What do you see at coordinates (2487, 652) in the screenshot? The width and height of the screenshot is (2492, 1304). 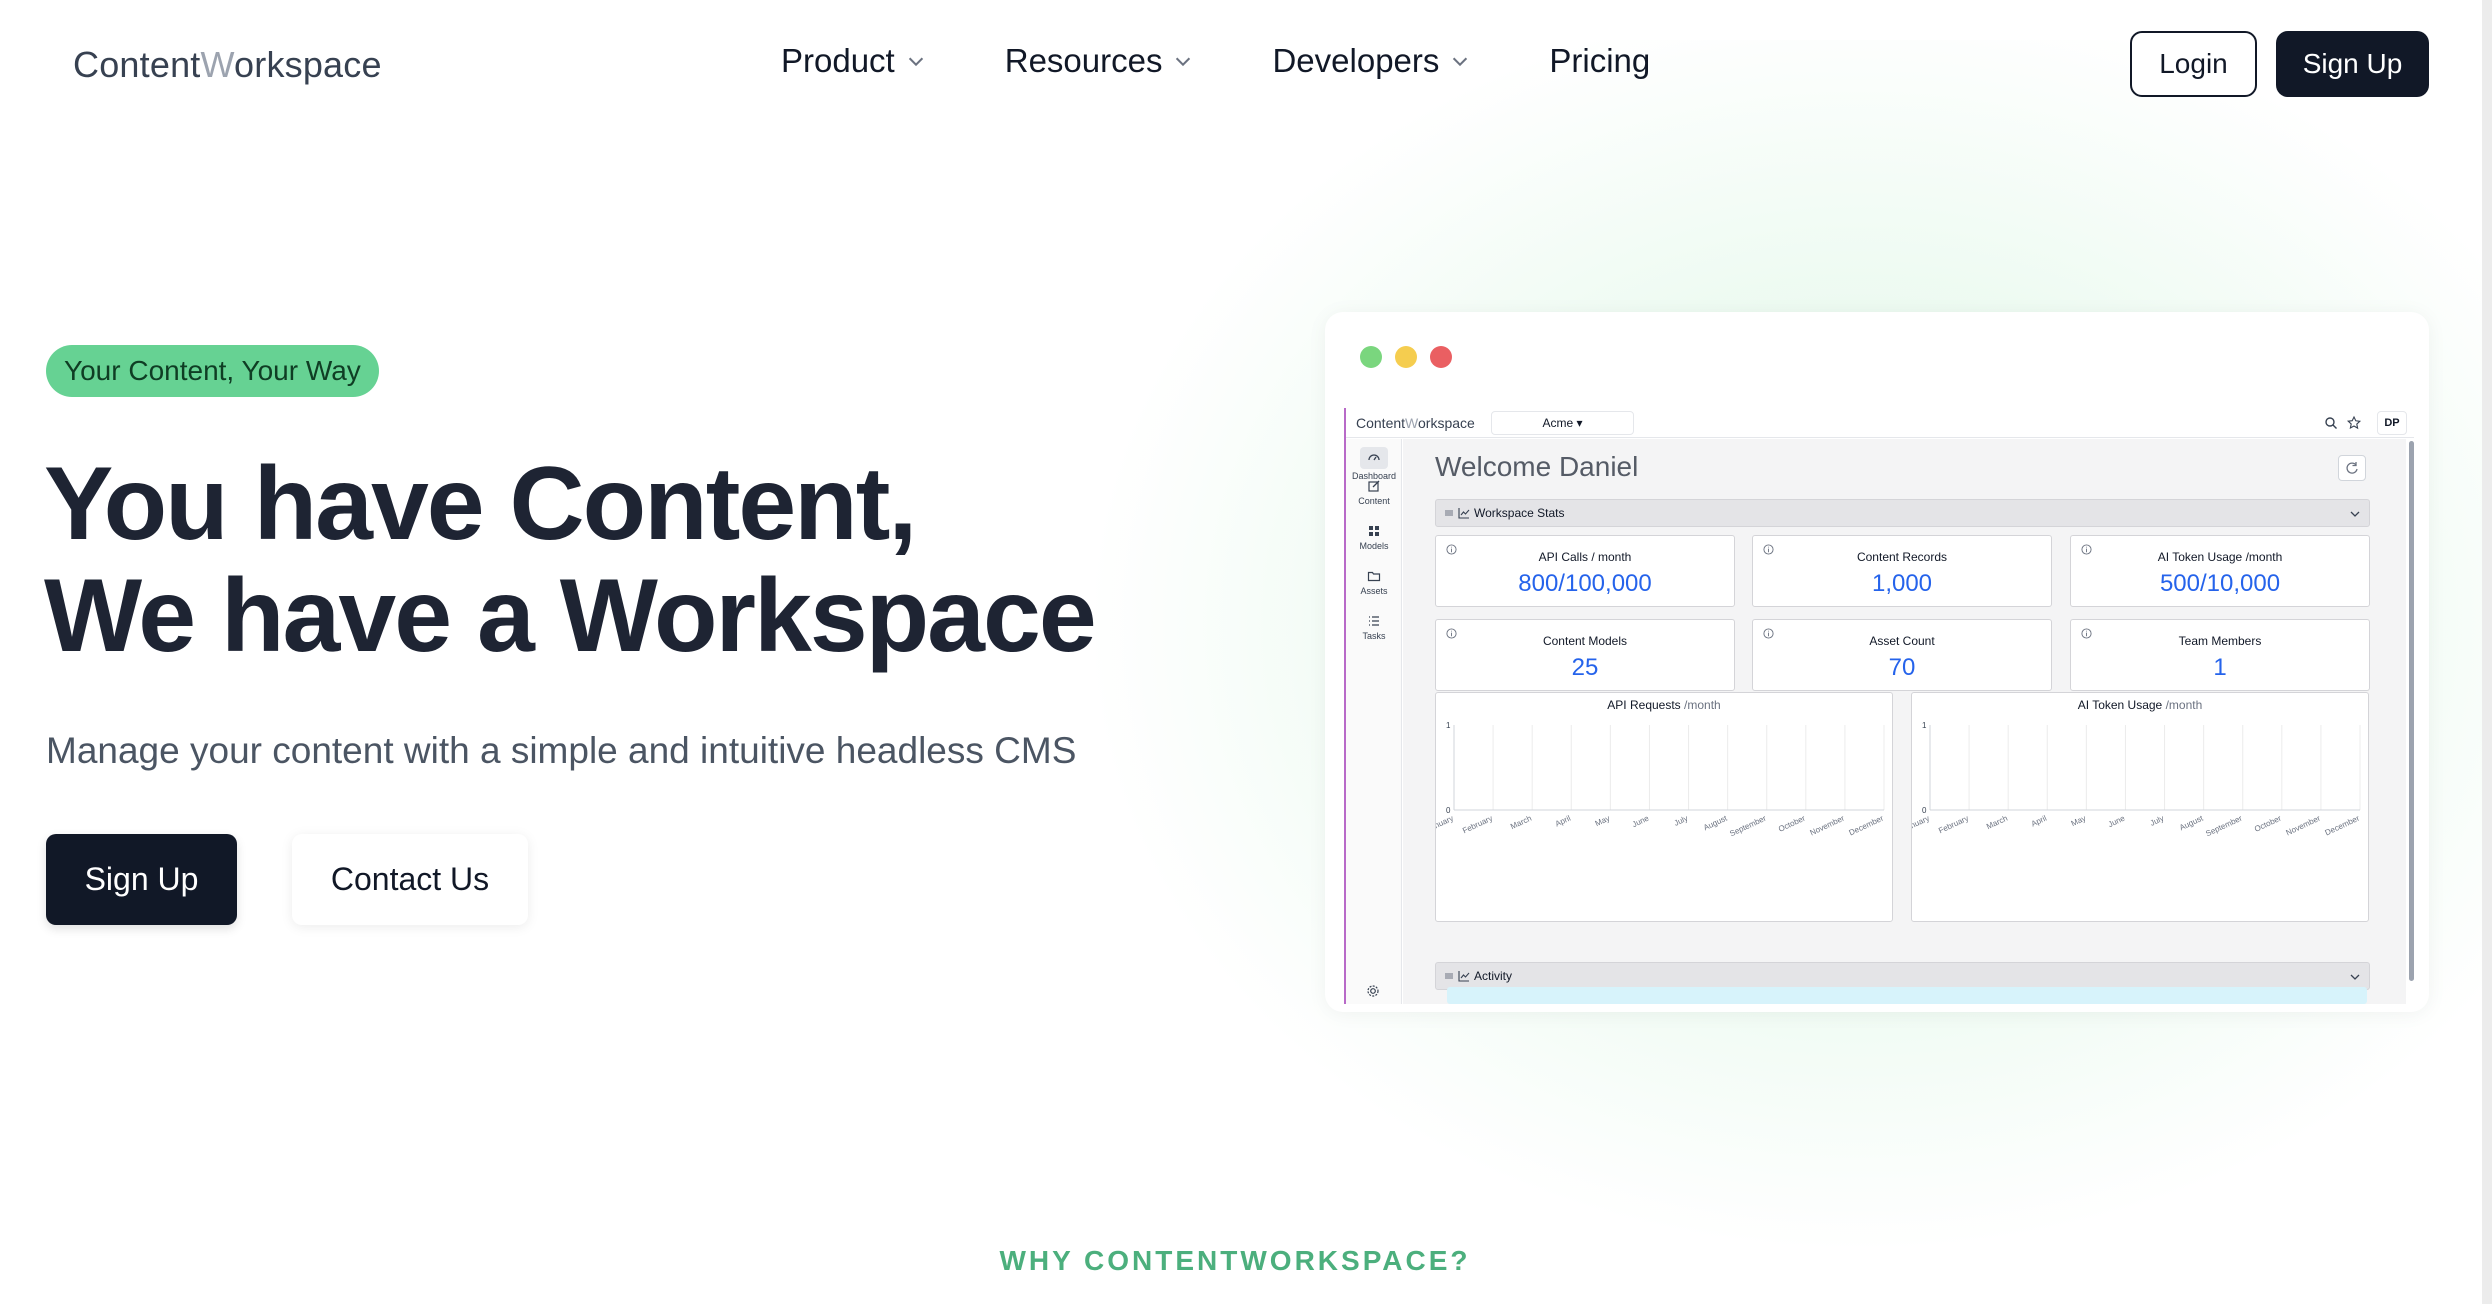 I see `page-scrollbar` at bounding box center [2487, 652].